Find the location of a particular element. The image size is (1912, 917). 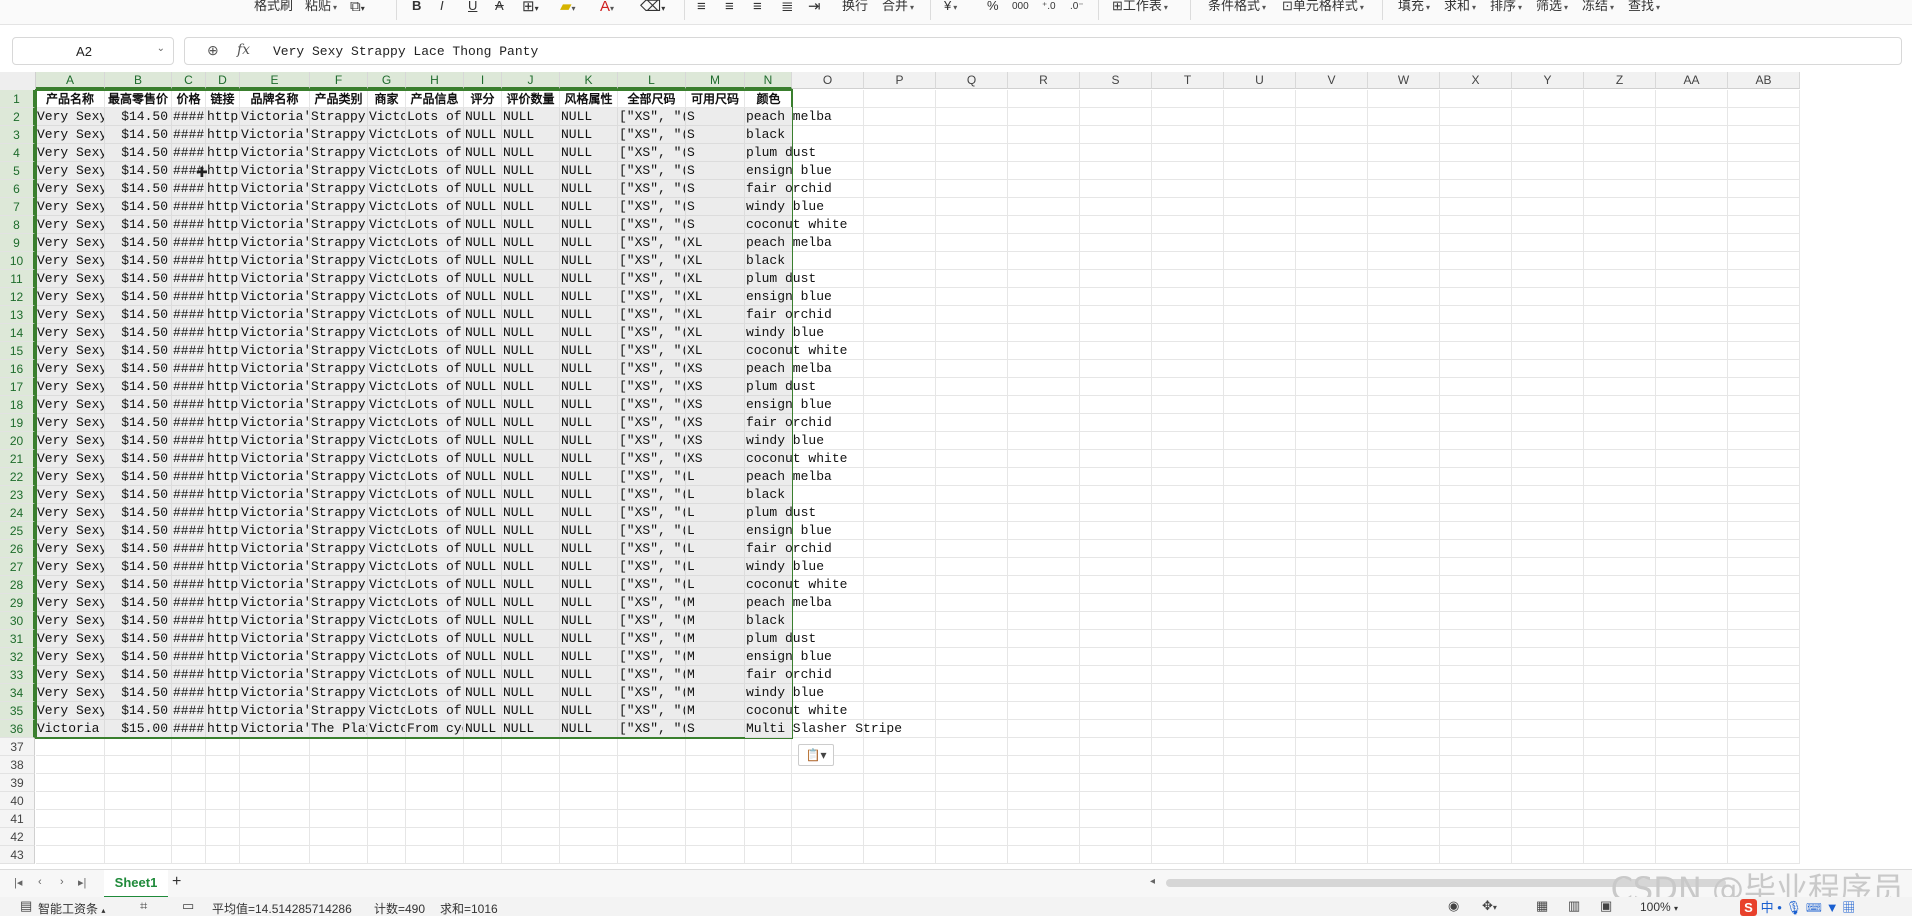

column-header-o: O is located at coordinates (828, 80).